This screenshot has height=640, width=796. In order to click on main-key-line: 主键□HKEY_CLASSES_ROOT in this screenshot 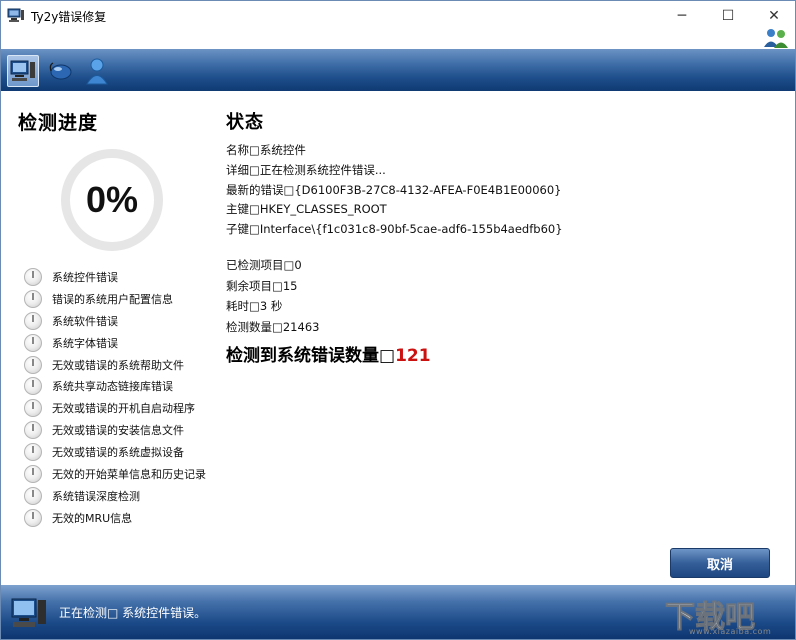, I will do `click(306, 209)`.